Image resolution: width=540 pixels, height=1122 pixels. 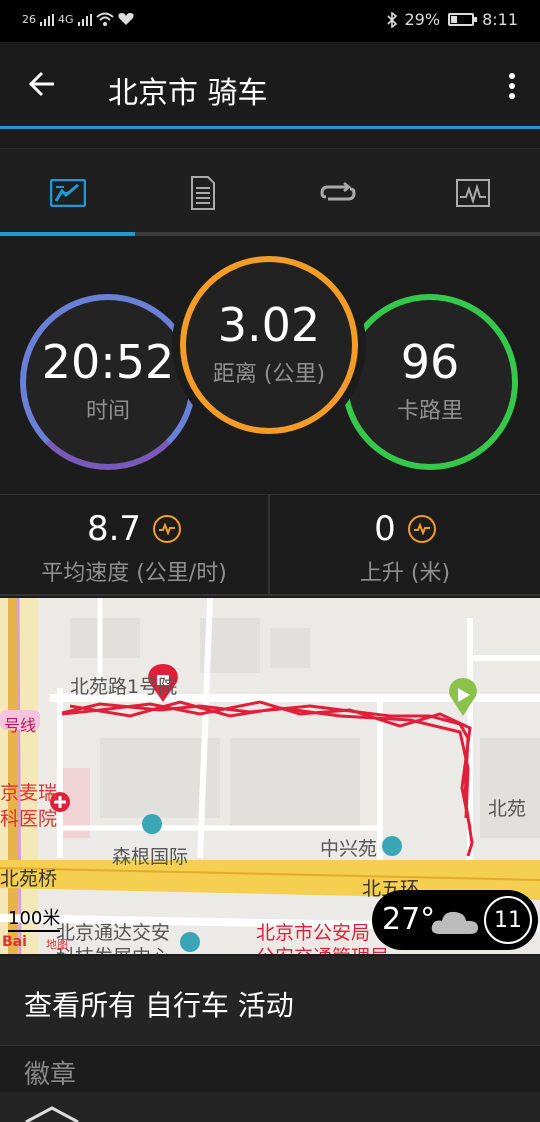 What do you see at coordinates (50, 1075) in the screenshot?
I see `badges-label: 徽章` at bounding box center [50, 1075].